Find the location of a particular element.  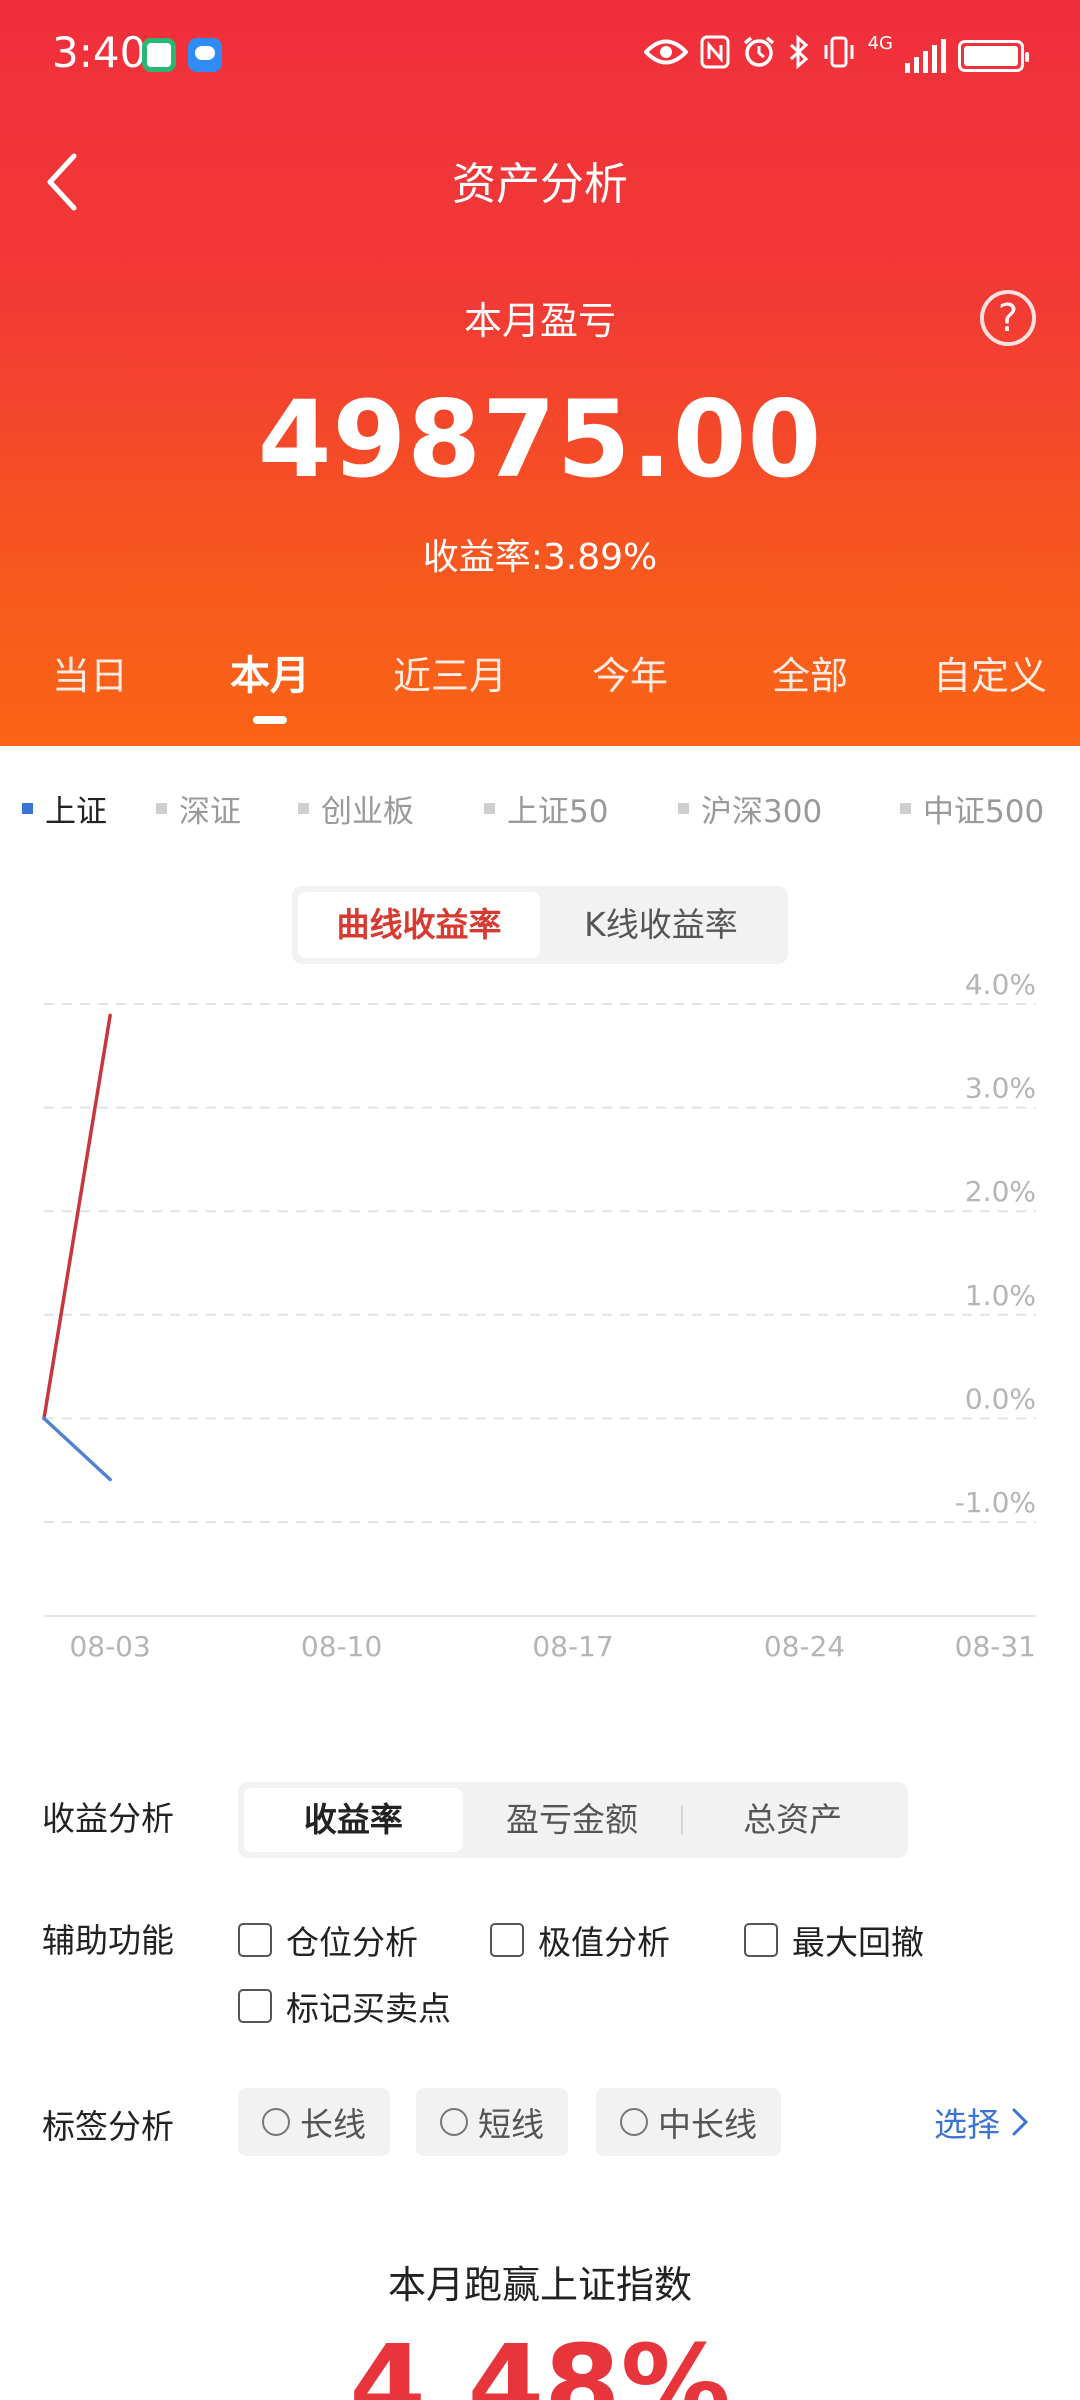

tag-analysis-label: 标签分析 is located at coordinates (108, 2126).